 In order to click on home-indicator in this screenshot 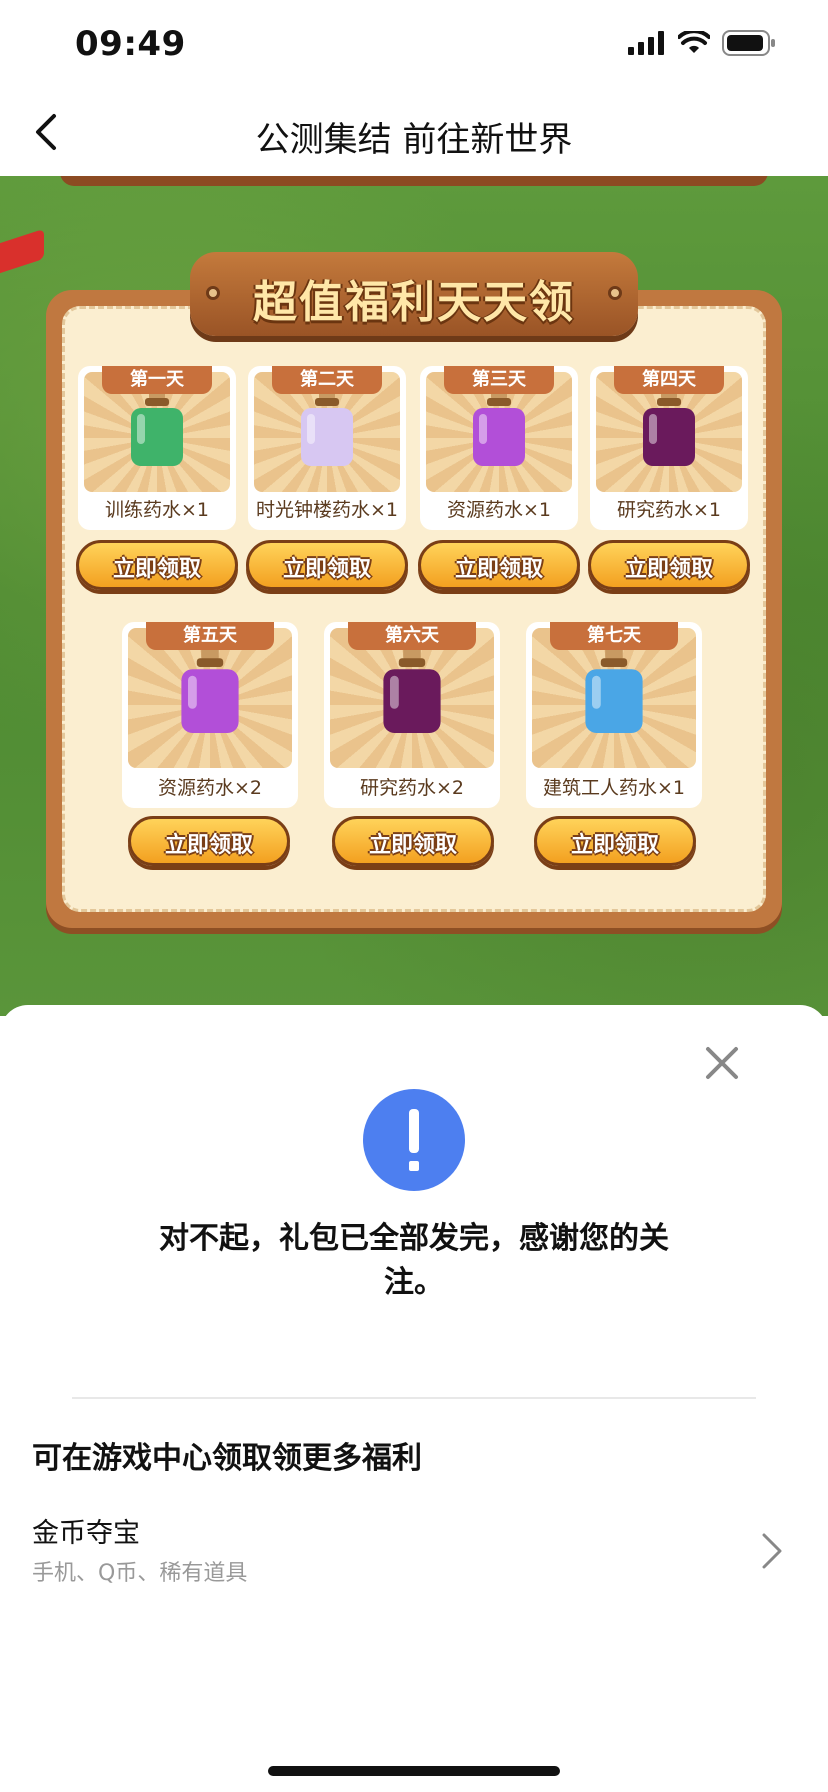, I will do `click(414, 1771)`.